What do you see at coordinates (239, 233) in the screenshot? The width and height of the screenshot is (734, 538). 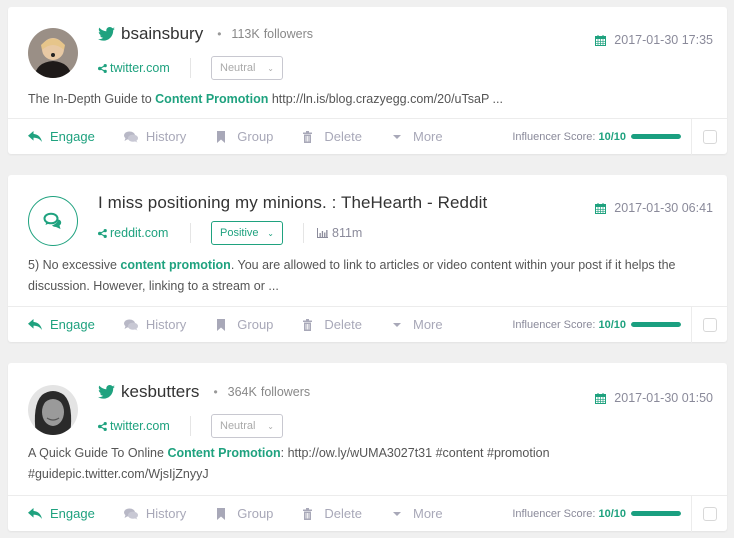 I see `sentiment-value: Positive` at bounding box center [239, 233].